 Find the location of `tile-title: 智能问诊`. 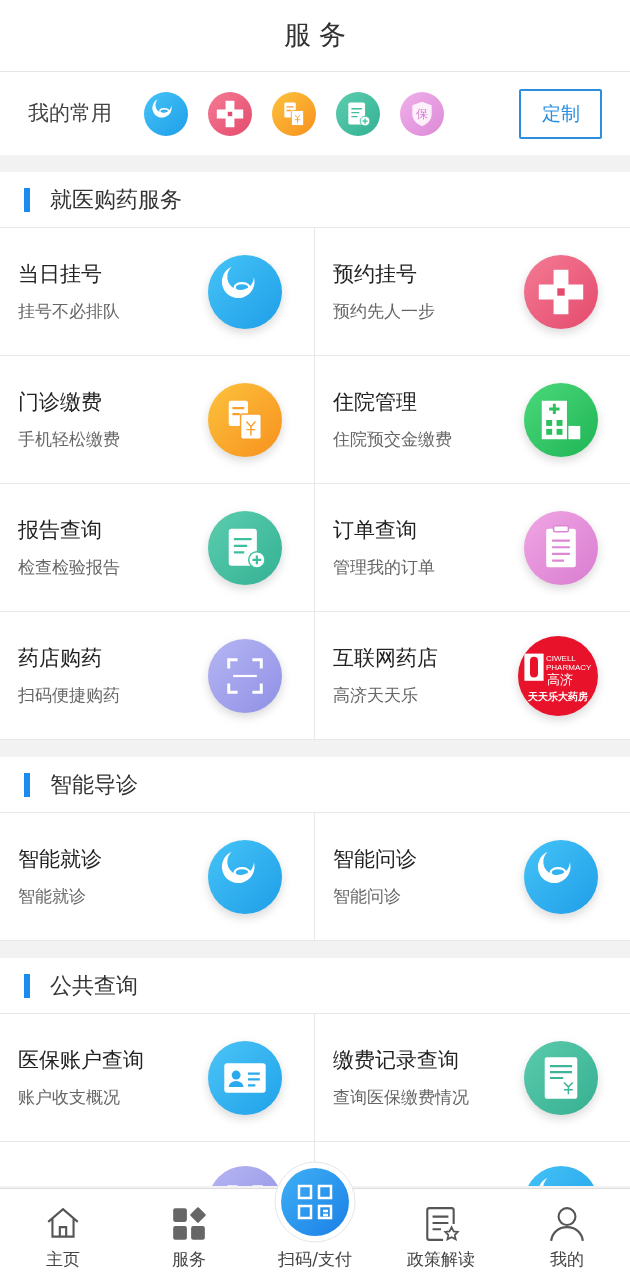

tile-title: 智能问诊 is located at coordinates (375, 859).